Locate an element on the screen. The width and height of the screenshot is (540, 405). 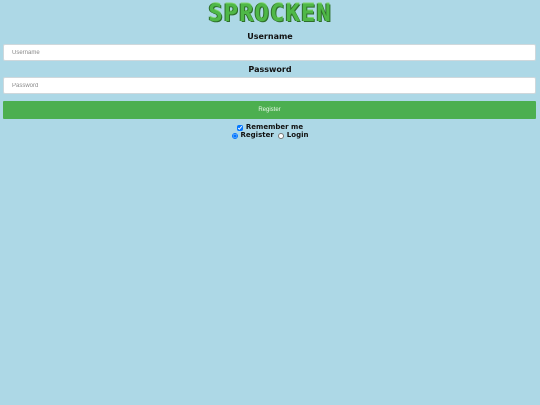
username-label: Username is located at coordinates (270, 36).